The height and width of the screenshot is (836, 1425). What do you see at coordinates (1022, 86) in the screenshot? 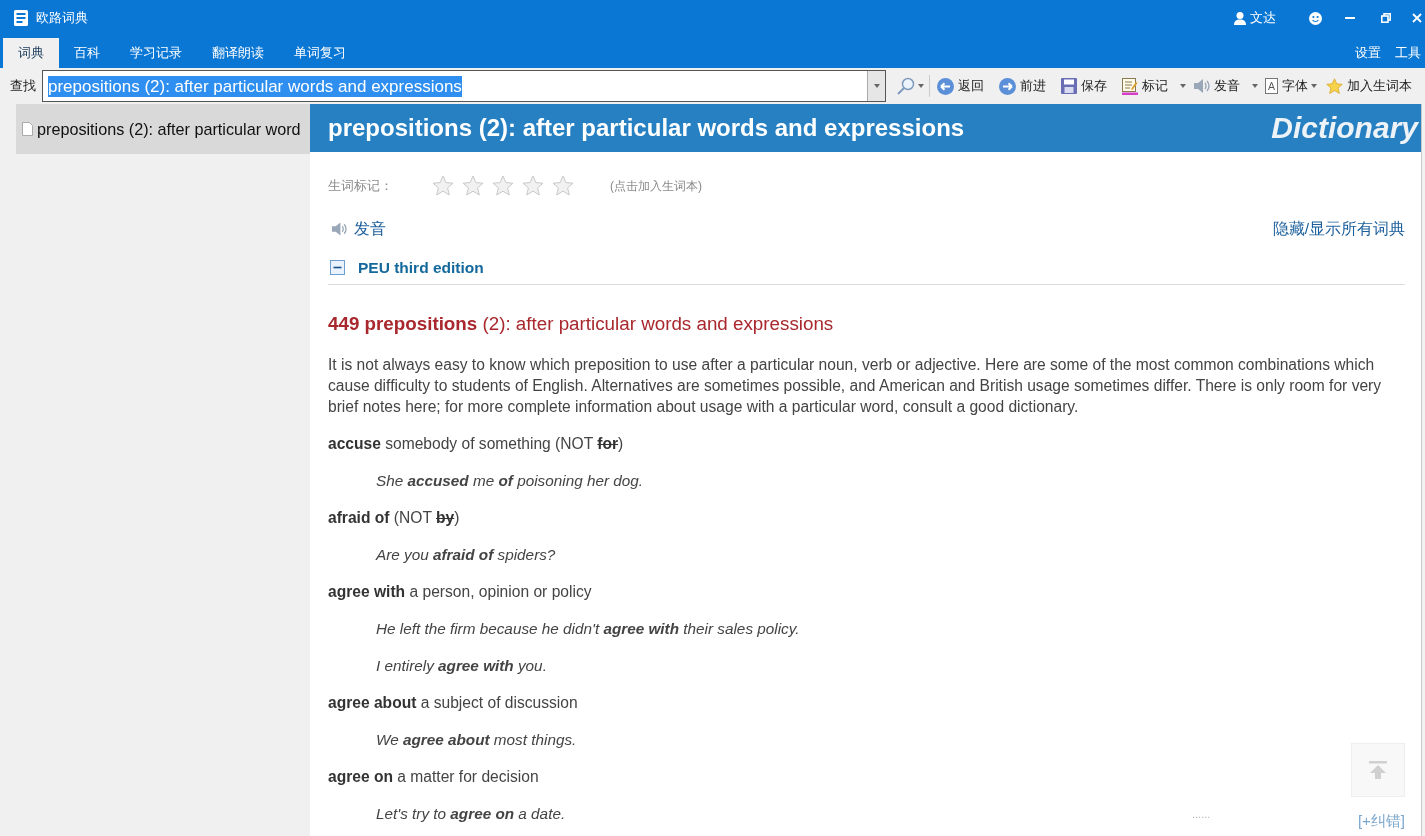
I see `toolbar-button: 前进` at bounding box center [1022, 86].